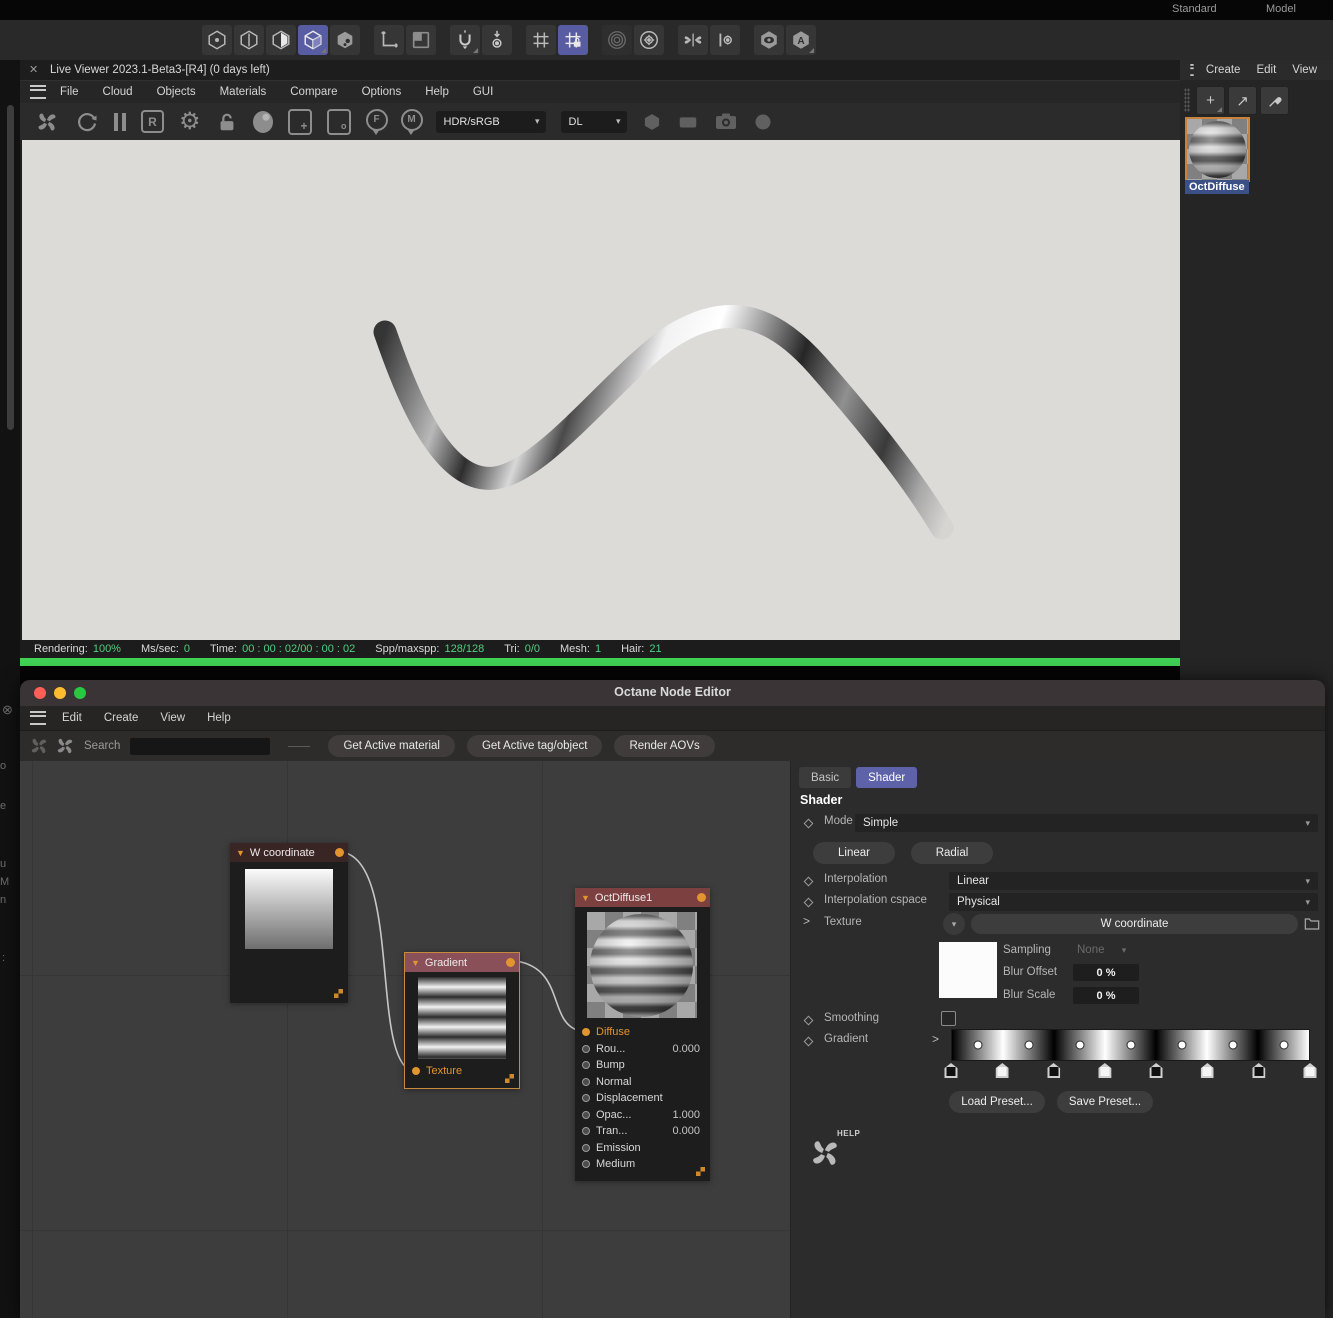 The width and height of the screenshot is (1333, 1318). Describe the element at coordinates (299, 121) in the screenshot. I see `add-region-icon: +` at that location.